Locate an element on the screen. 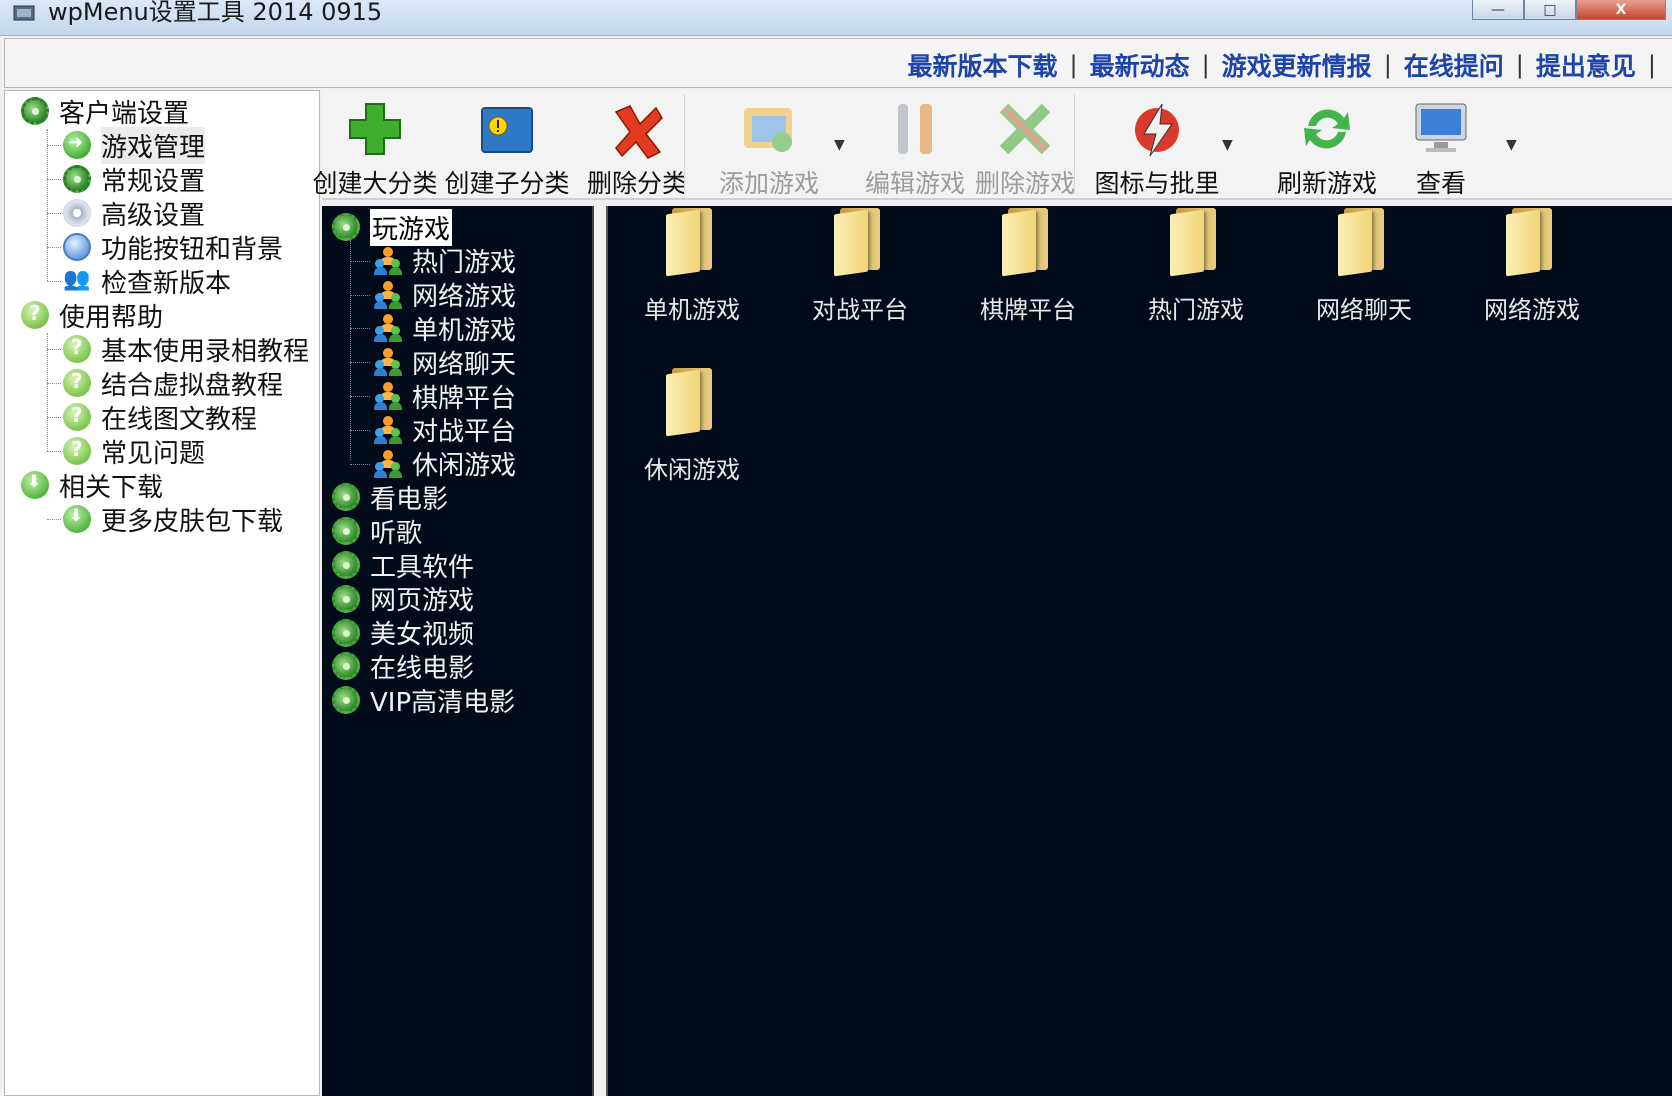 The height and width of the screenshot is (1096, 1672). tree-item-7: 休闲游戏 is located at coordinates (445, 464).